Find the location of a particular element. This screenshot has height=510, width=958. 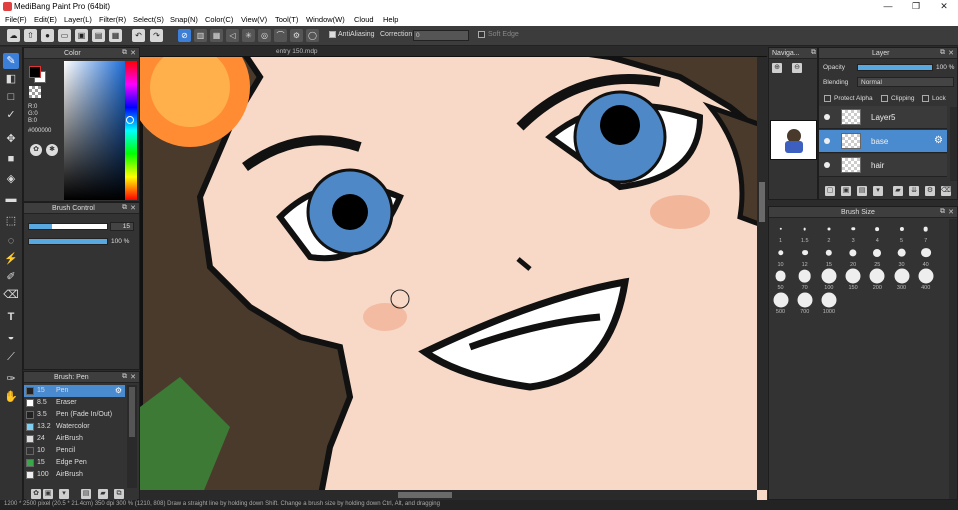

brush-size-option: 50 is located at coordinates (780, 279).